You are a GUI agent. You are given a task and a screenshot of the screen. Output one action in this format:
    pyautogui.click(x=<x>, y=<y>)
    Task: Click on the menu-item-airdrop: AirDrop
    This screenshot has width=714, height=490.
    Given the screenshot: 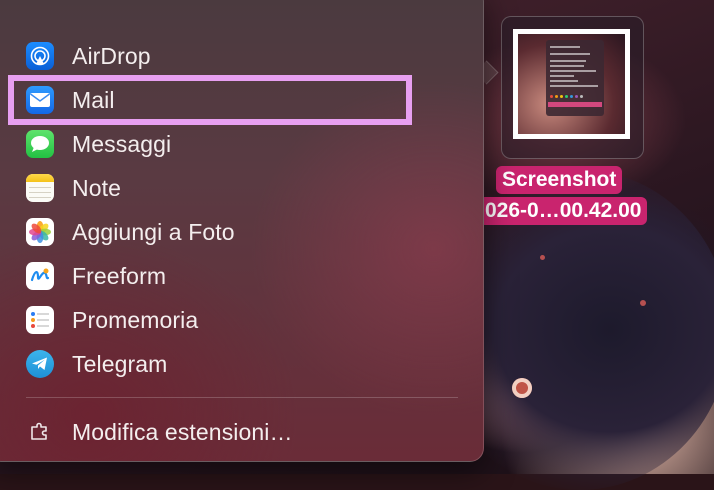 What is the action you would take?
    pyautogui.click(x=221, y=56)
    